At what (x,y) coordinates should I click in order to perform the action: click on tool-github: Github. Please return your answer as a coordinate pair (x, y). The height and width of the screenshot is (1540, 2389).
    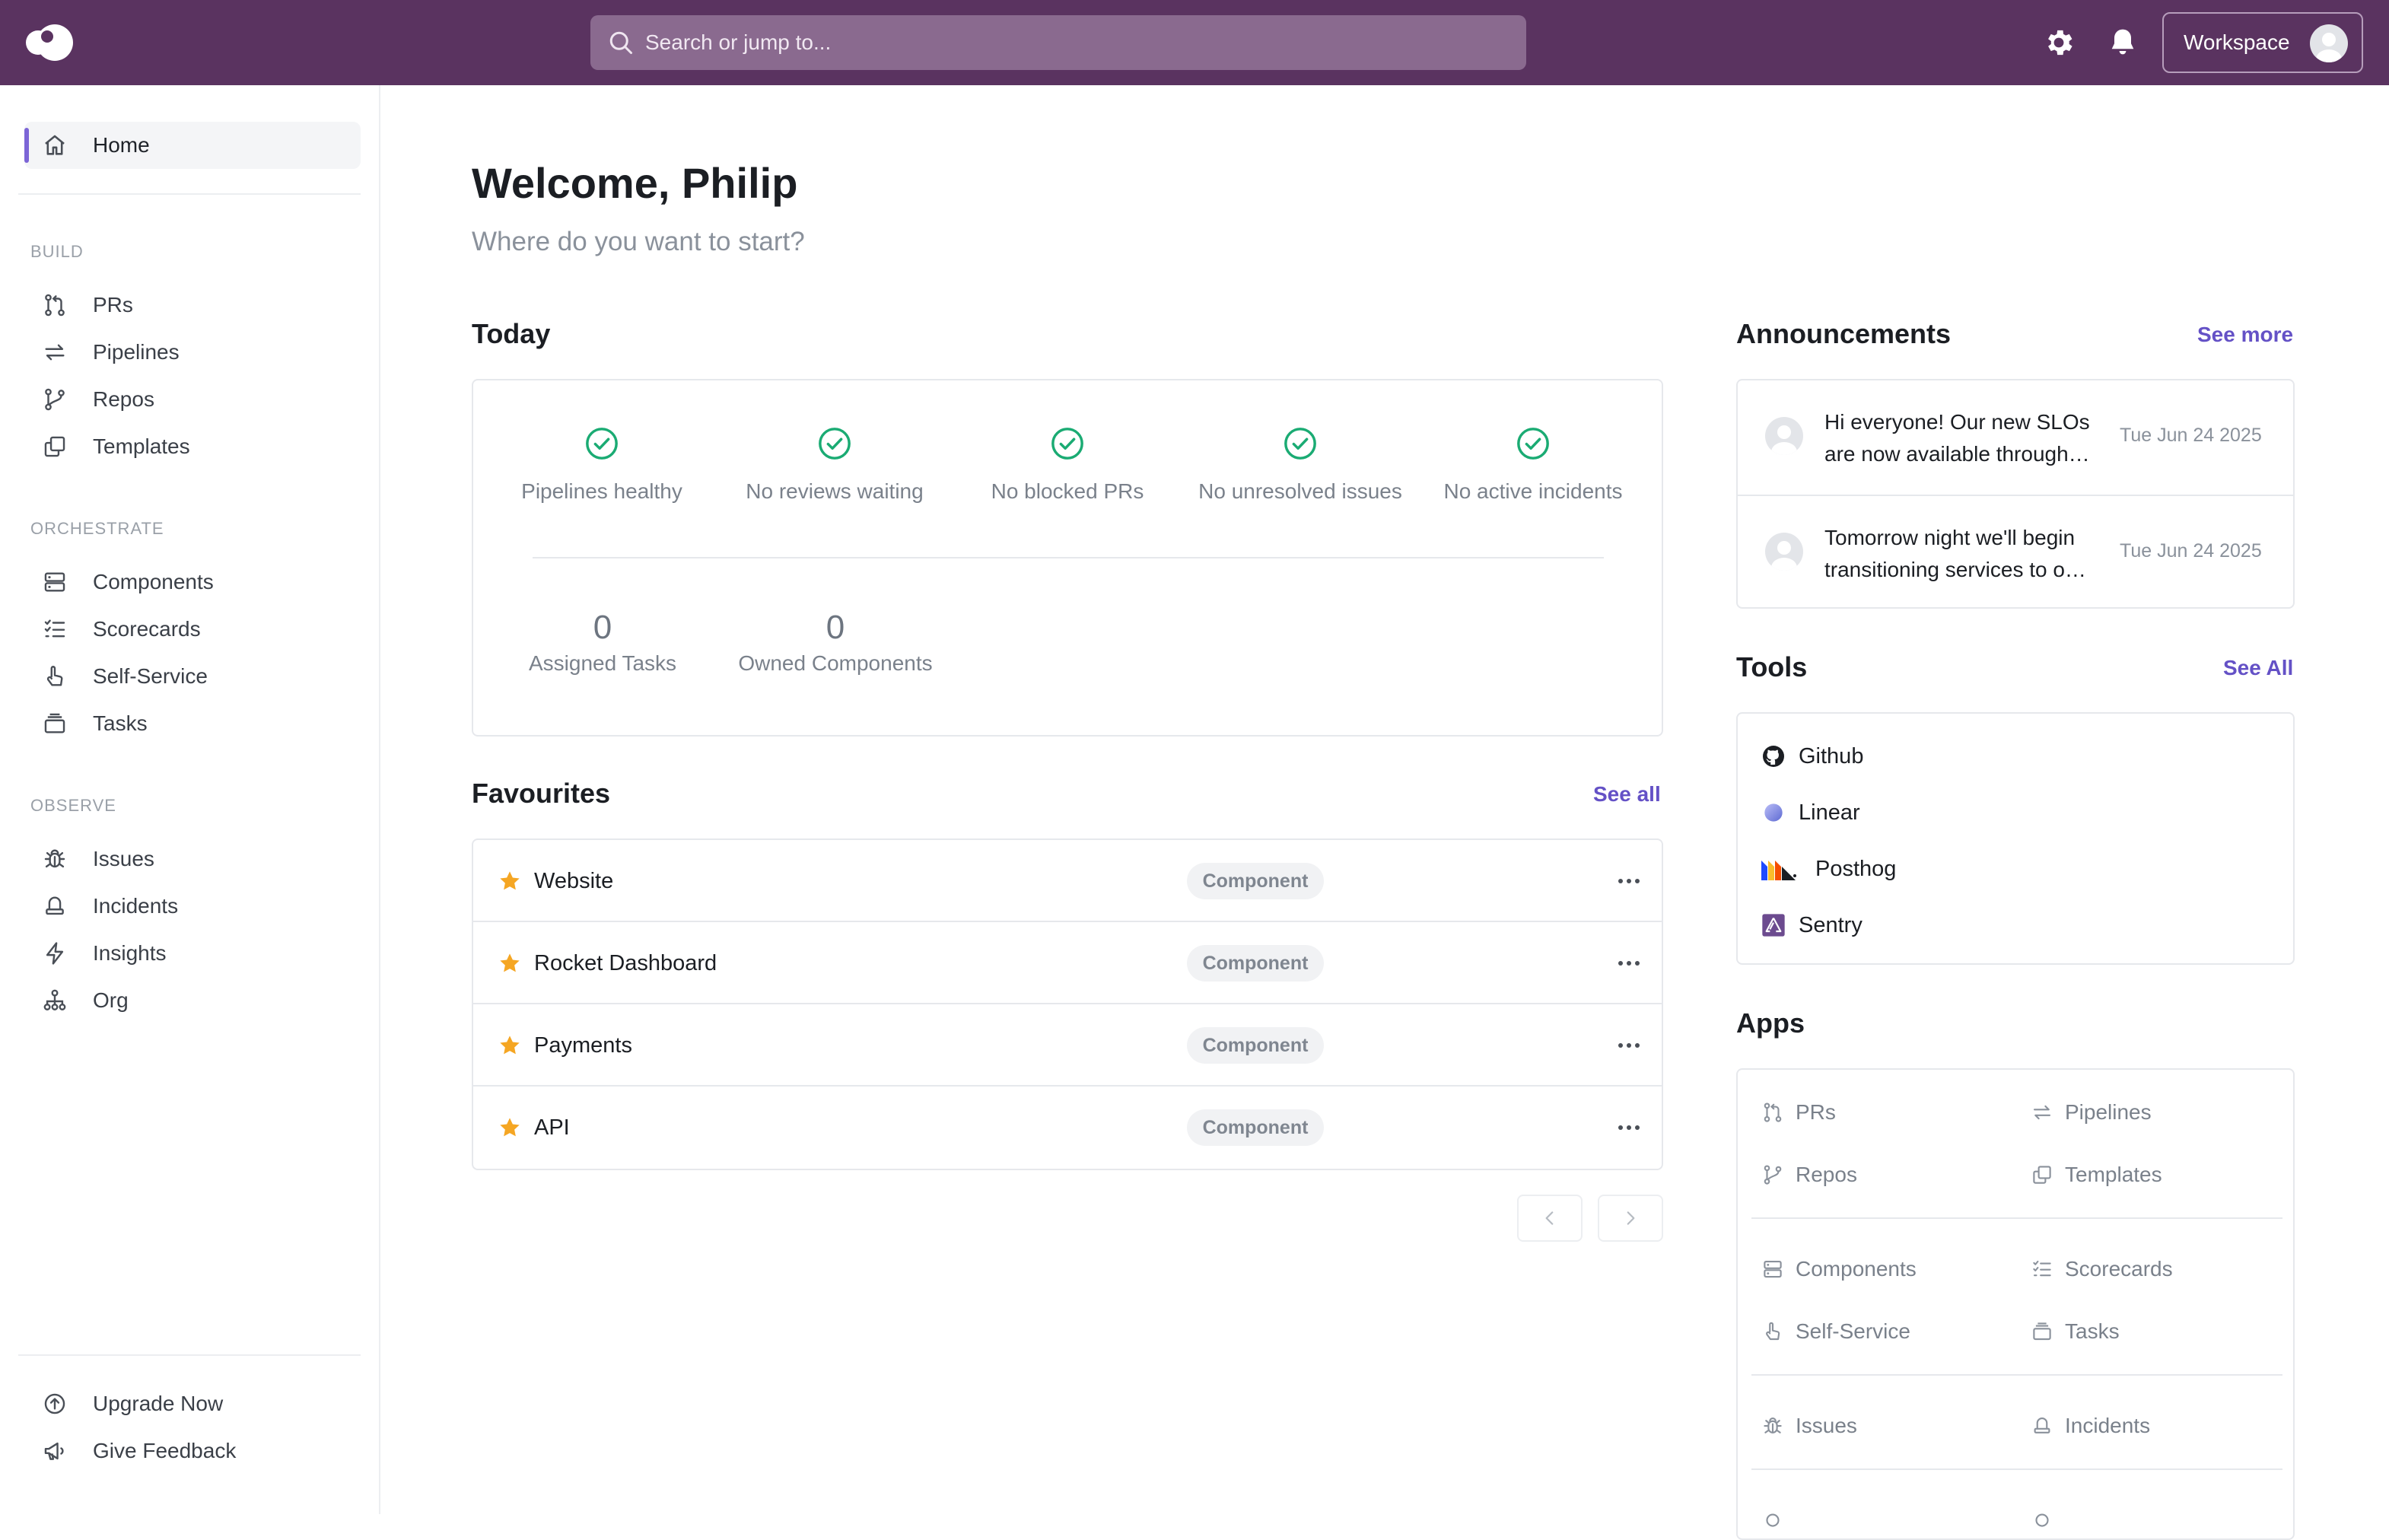
    Looking at the image, I should click on (1812, 756).